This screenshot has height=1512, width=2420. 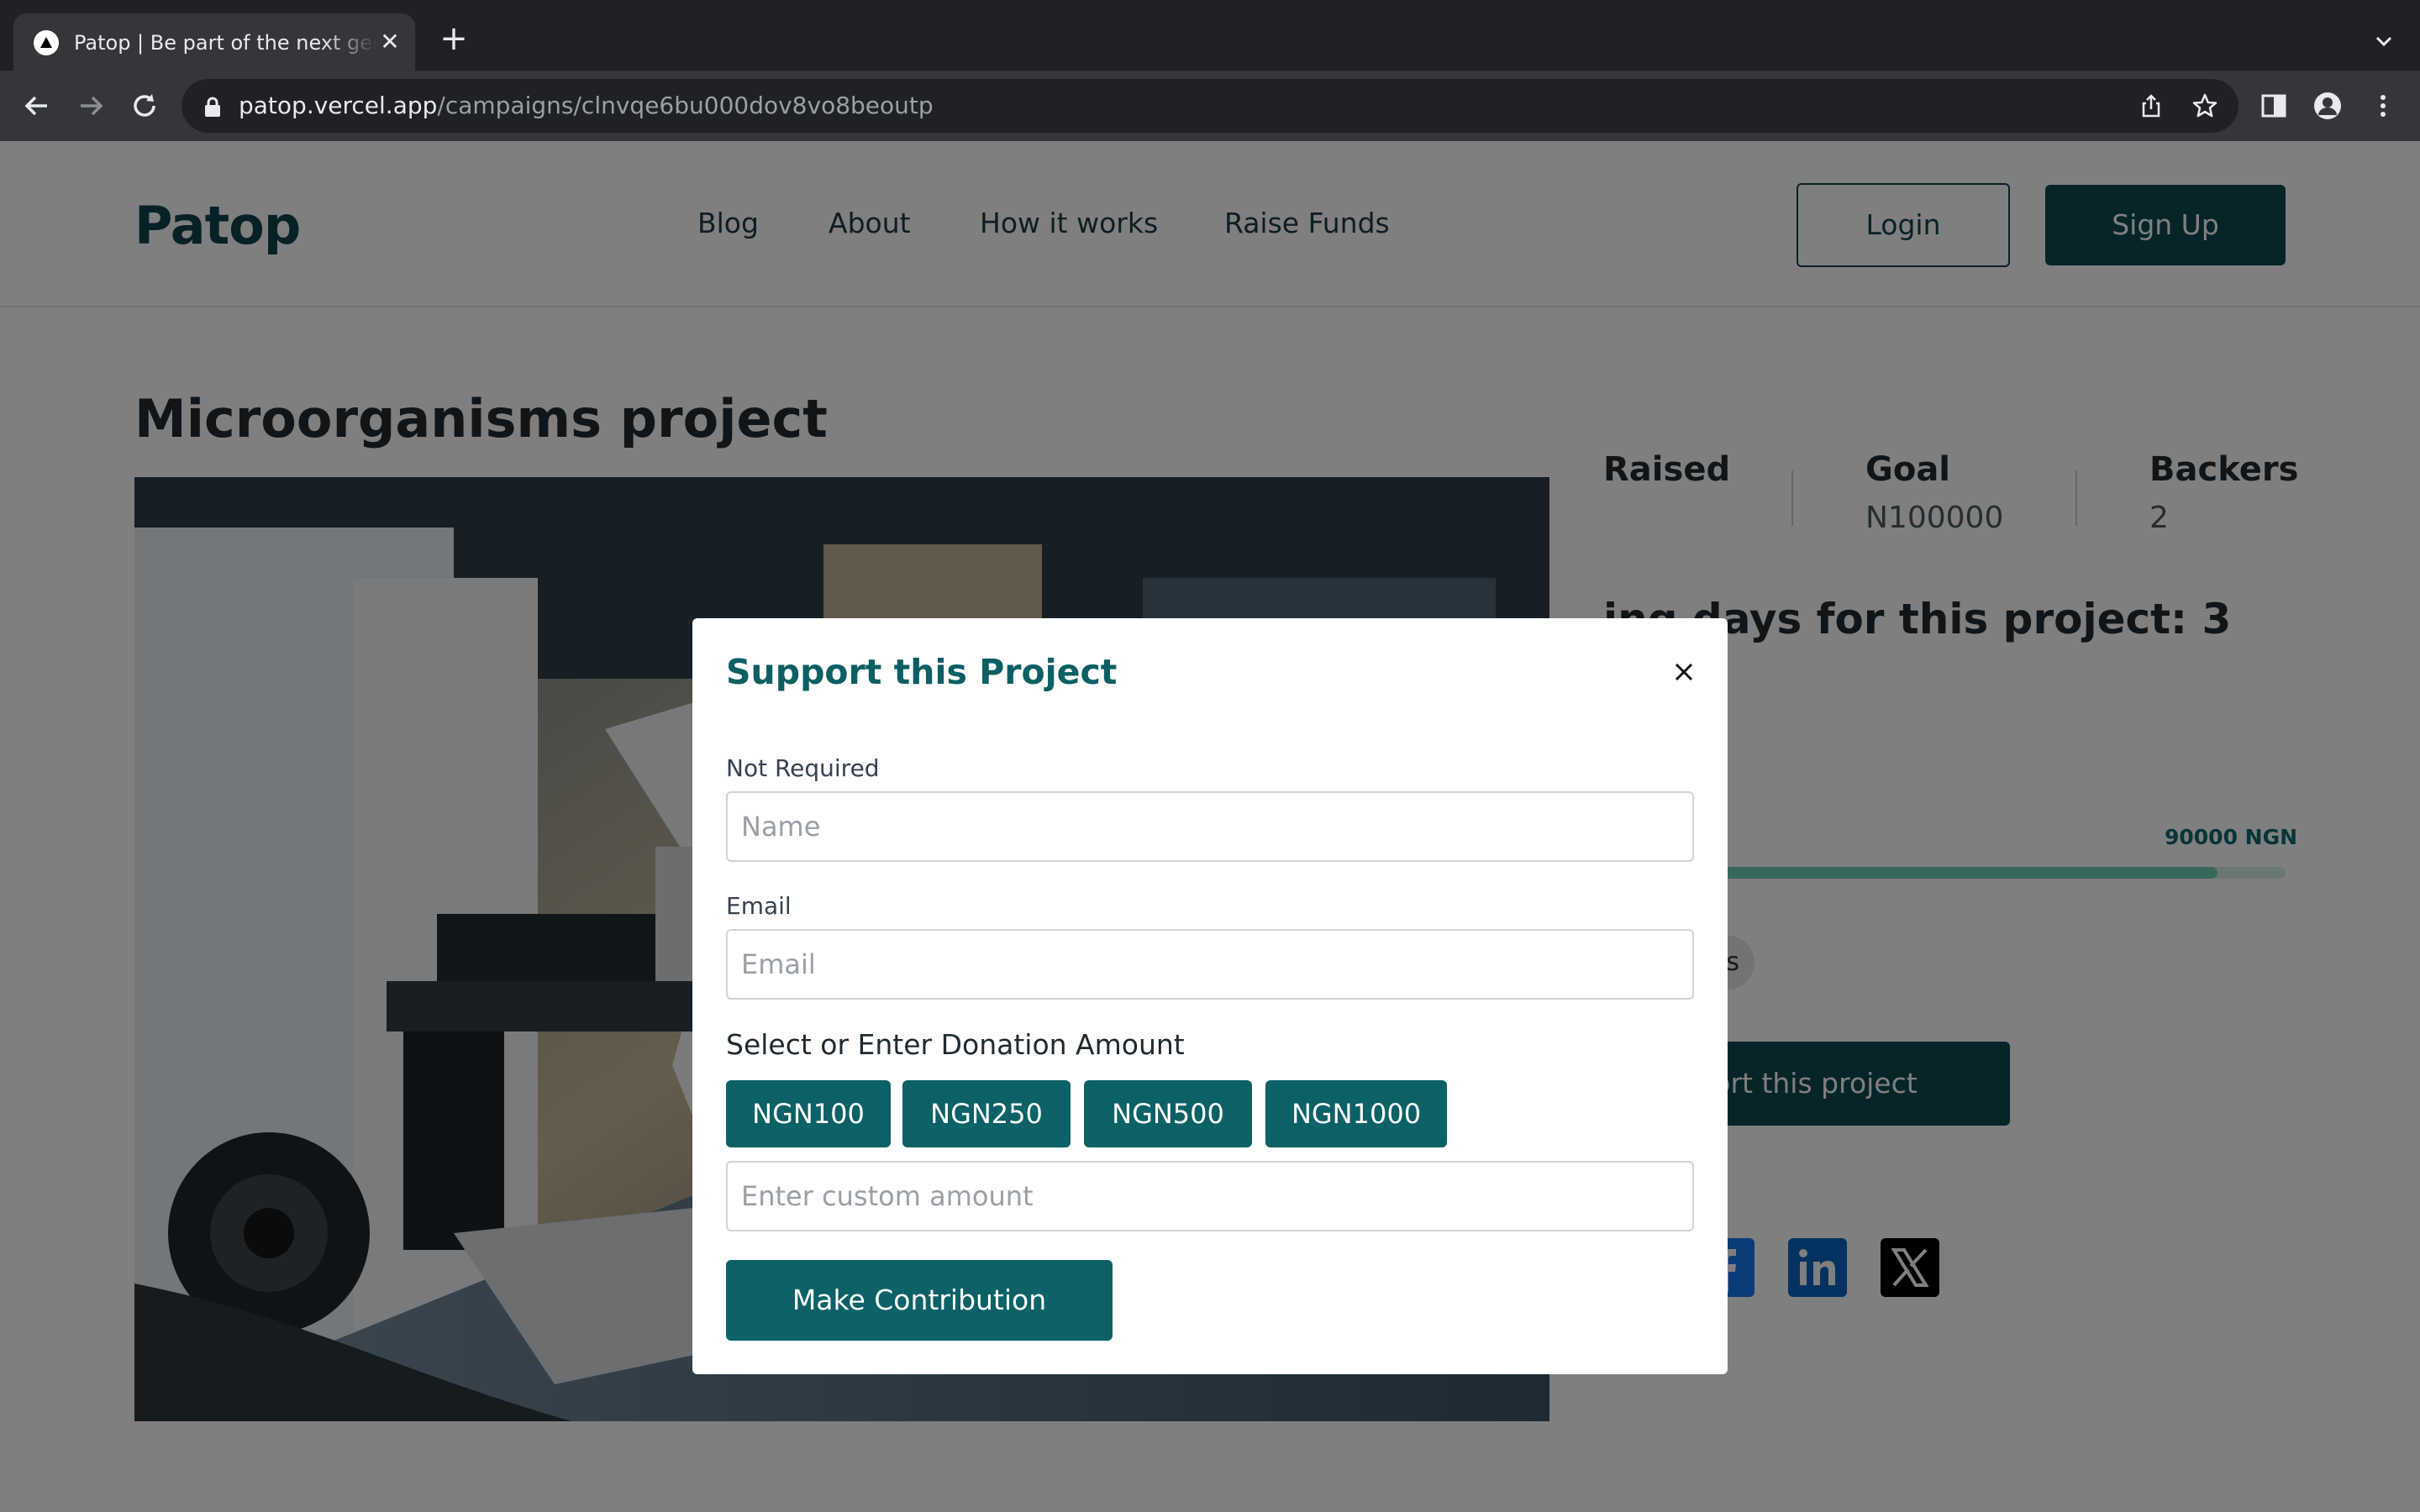 I want to click on email-field-label: Email, so click(x=759, y=906).